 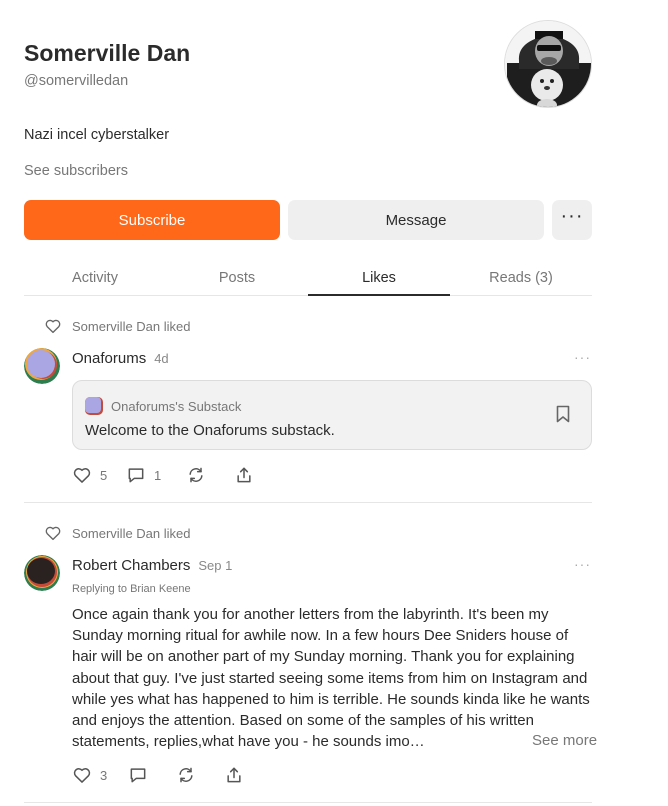 I want to click on subscribe-button: Subscribe, so click(x=152, y=220).